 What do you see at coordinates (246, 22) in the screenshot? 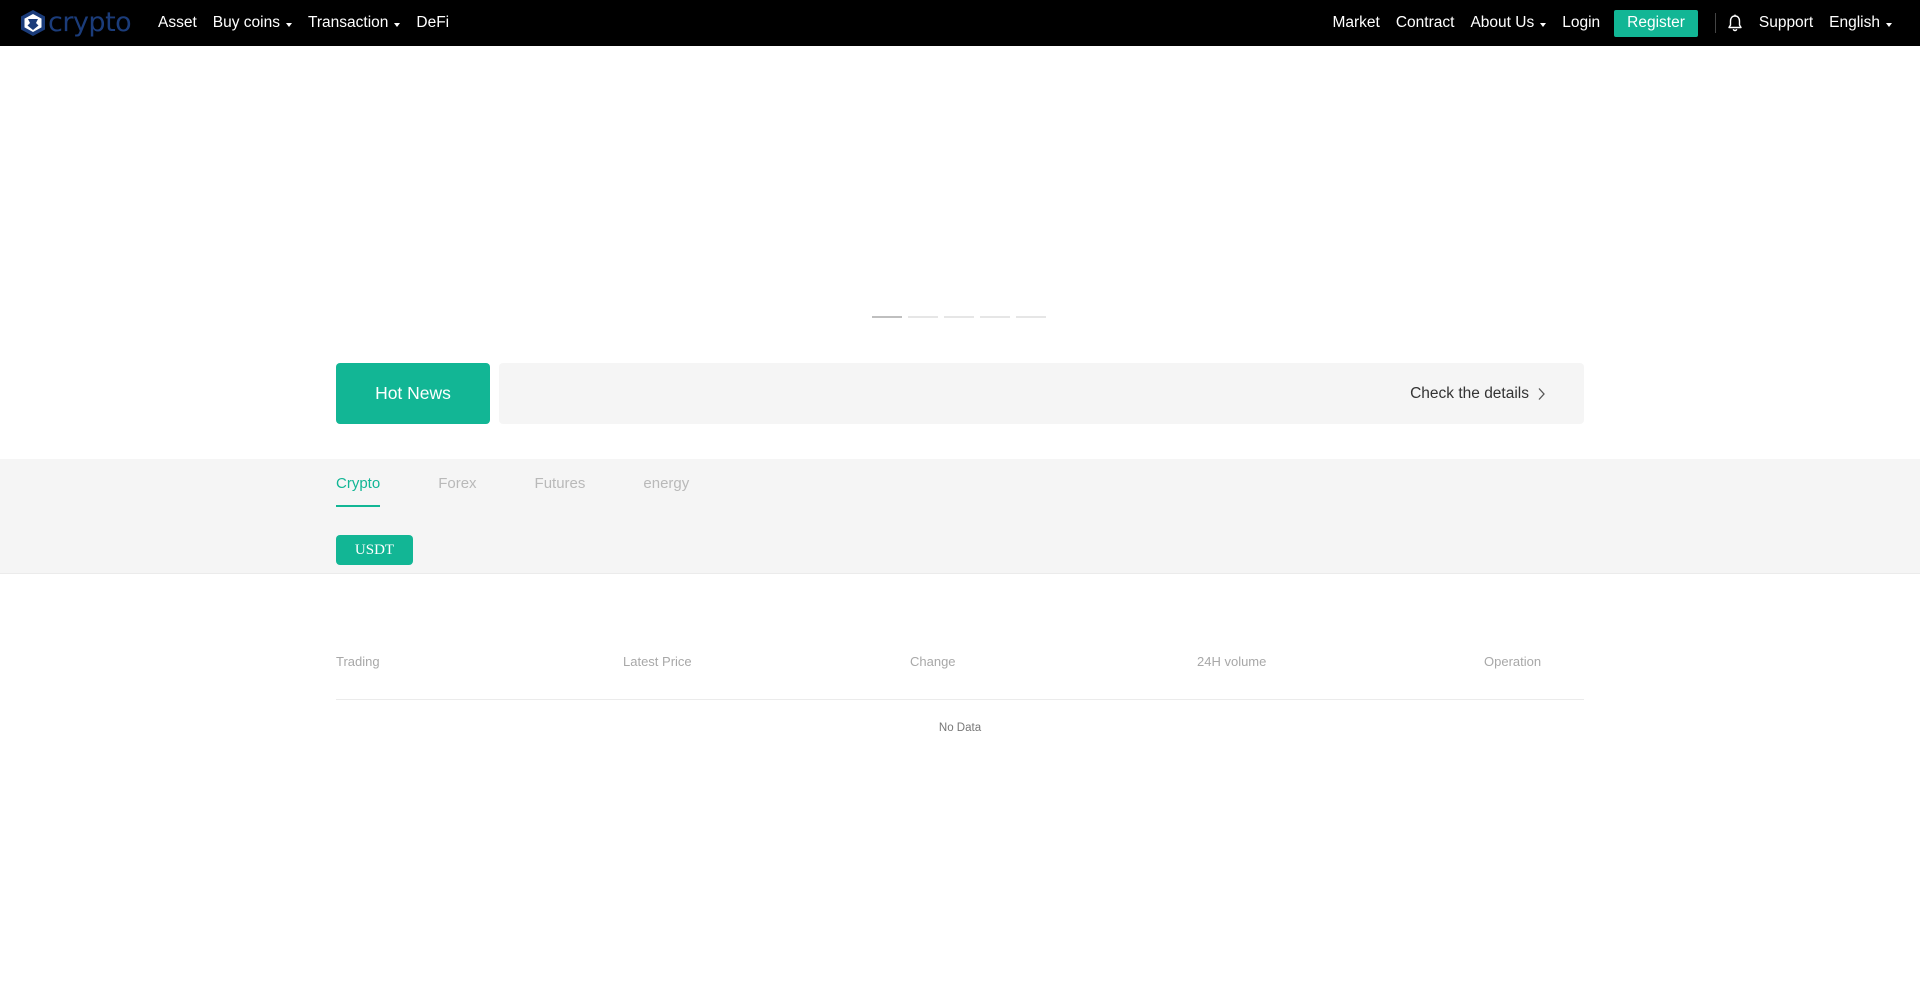
I see `nav-buy-coins-label: Buy coins` at bounding box center [246, 22].